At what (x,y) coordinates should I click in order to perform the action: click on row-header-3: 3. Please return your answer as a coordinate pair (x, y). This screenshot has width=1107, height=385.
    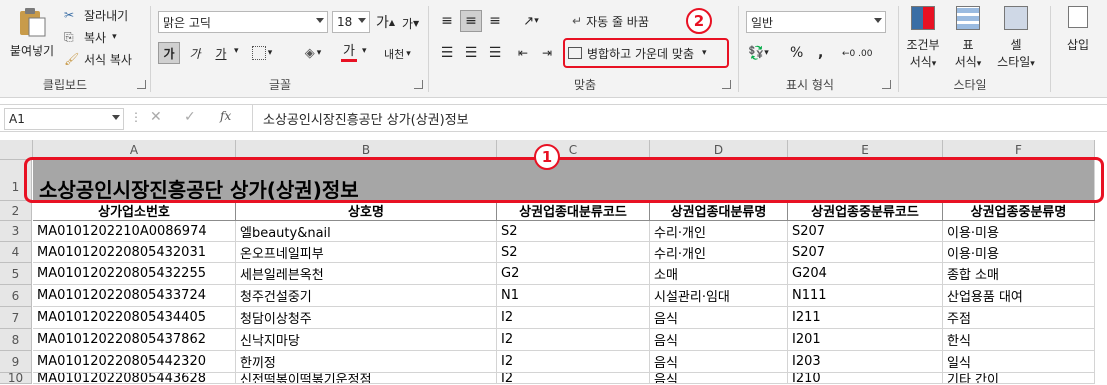
    Looking at the image, I should click on (16, 231).